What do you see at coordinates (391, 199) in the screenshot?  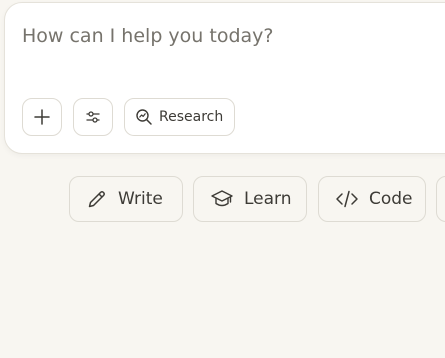 I see `suggestion-code-label: Code` at bounding box center [391, 199].